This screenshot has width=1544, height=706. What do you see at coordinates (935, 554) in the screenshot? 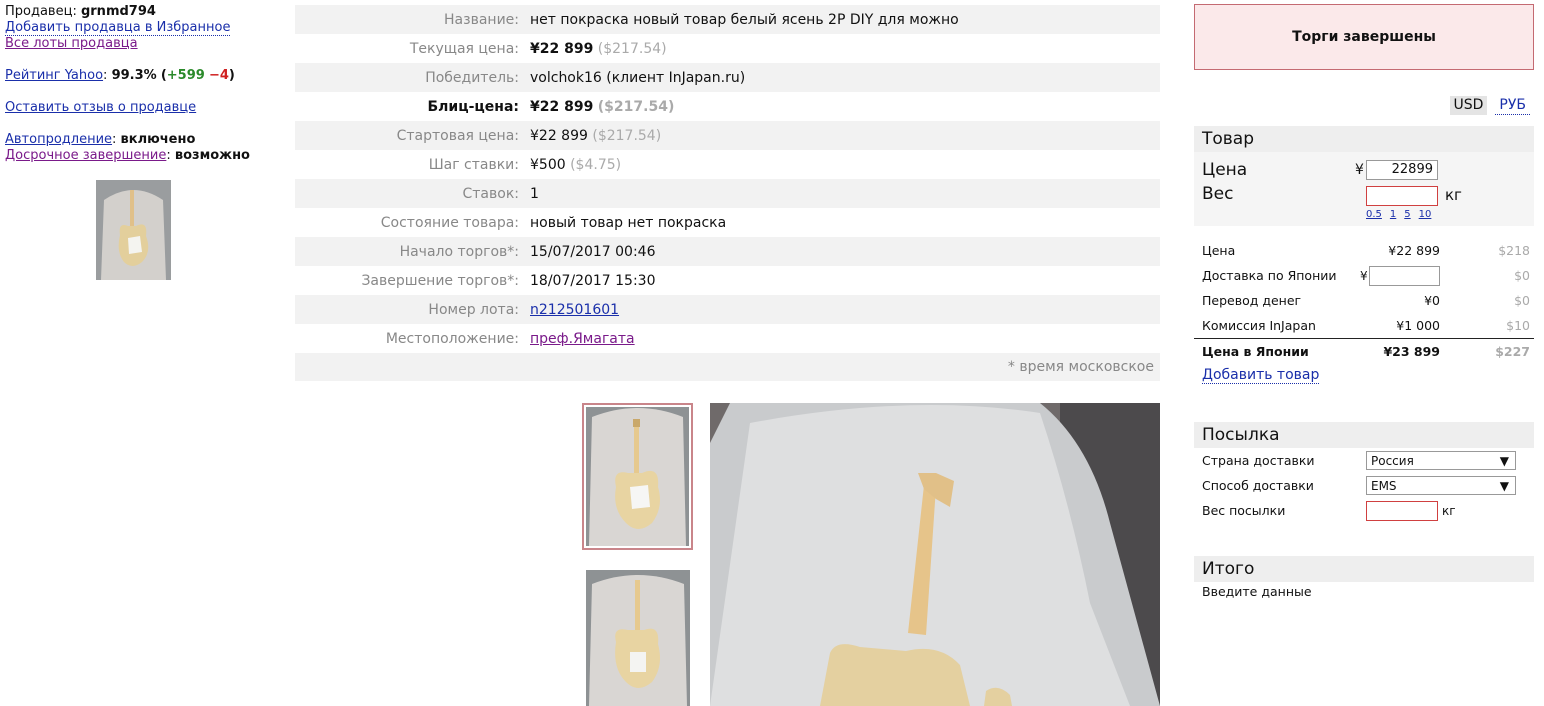
I see `main-photo` at bounding box center [935, 554].